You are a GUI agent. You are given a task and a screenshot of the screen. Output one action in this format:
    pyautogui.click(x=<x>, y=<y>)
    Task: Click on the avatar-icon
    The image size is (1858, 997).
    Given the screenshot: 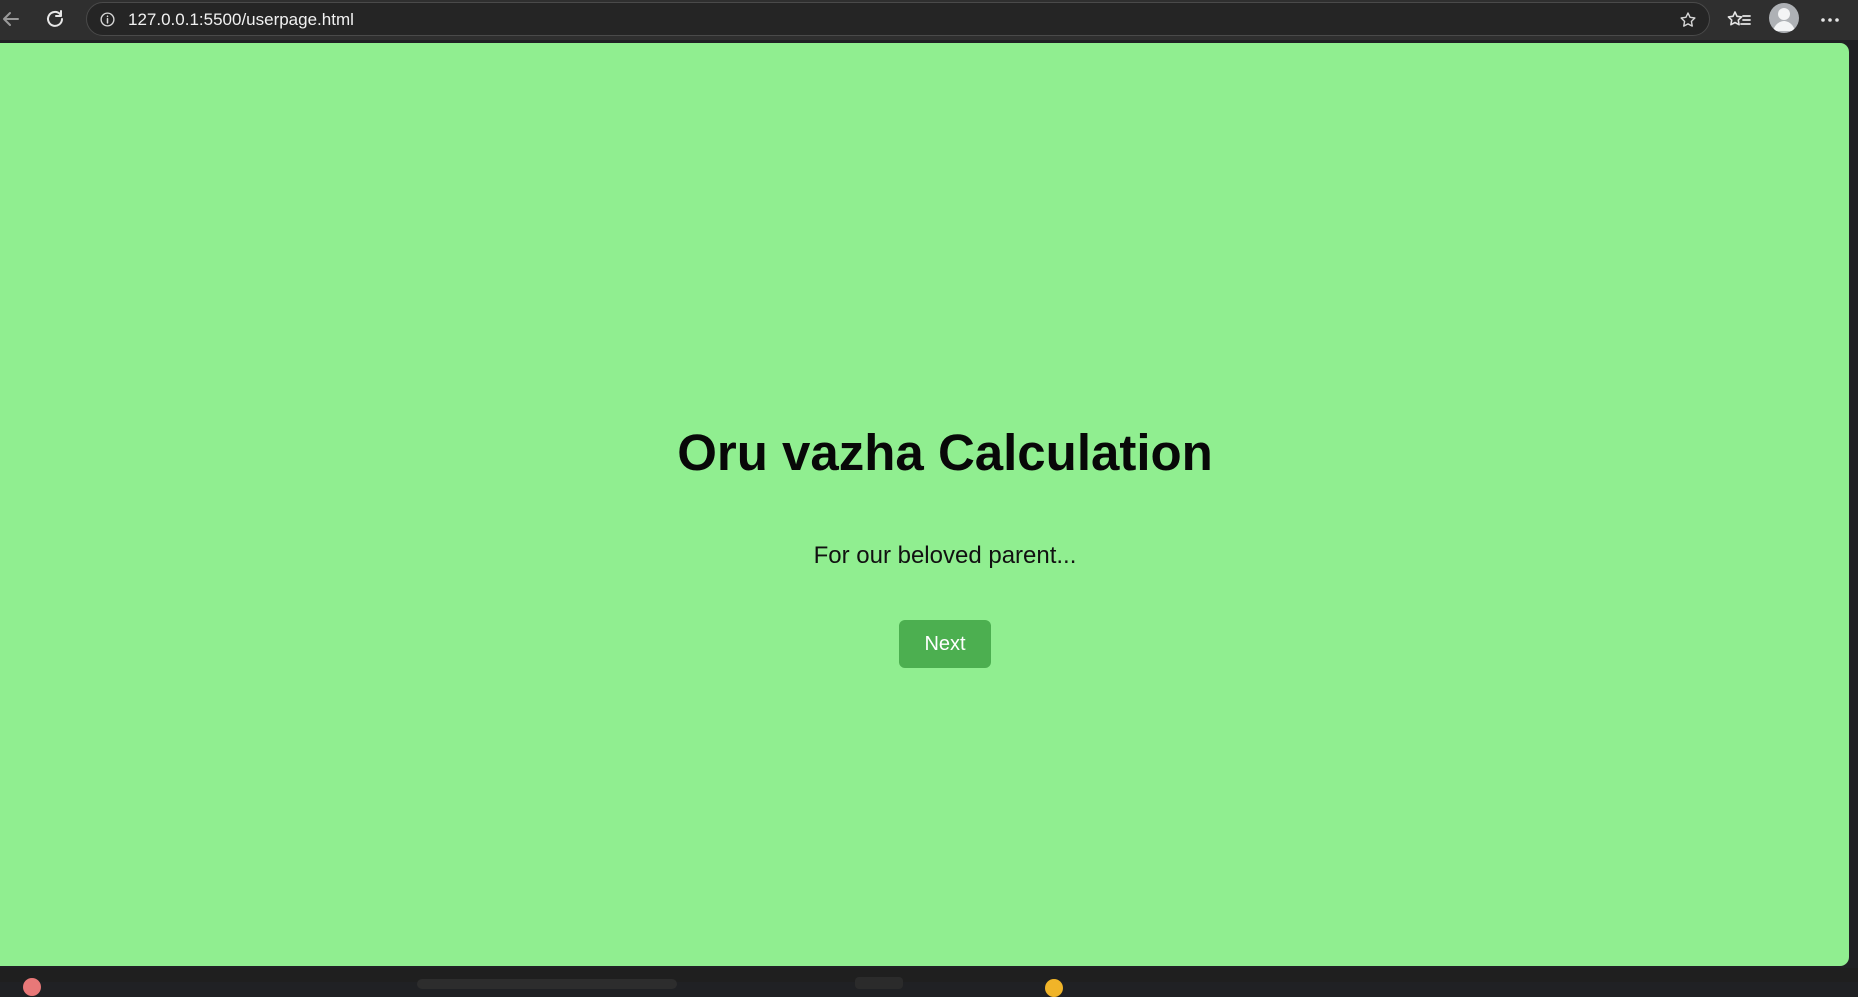 What is the action you would take?
    pyautogui.click(x=1784, y=18)
    